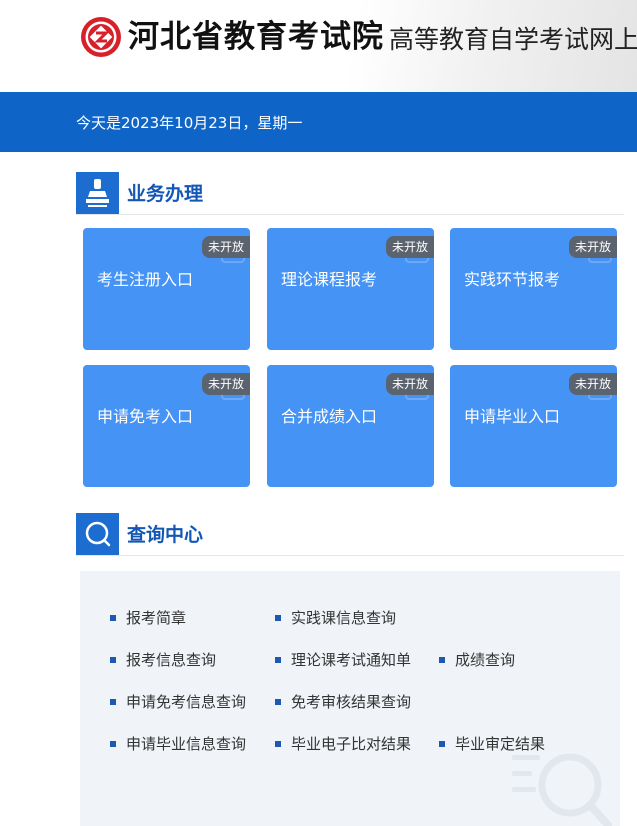  Describe the element at coordinates (165, 194) in the screenshot. I see `business-section-title: 业务办理` at that location.